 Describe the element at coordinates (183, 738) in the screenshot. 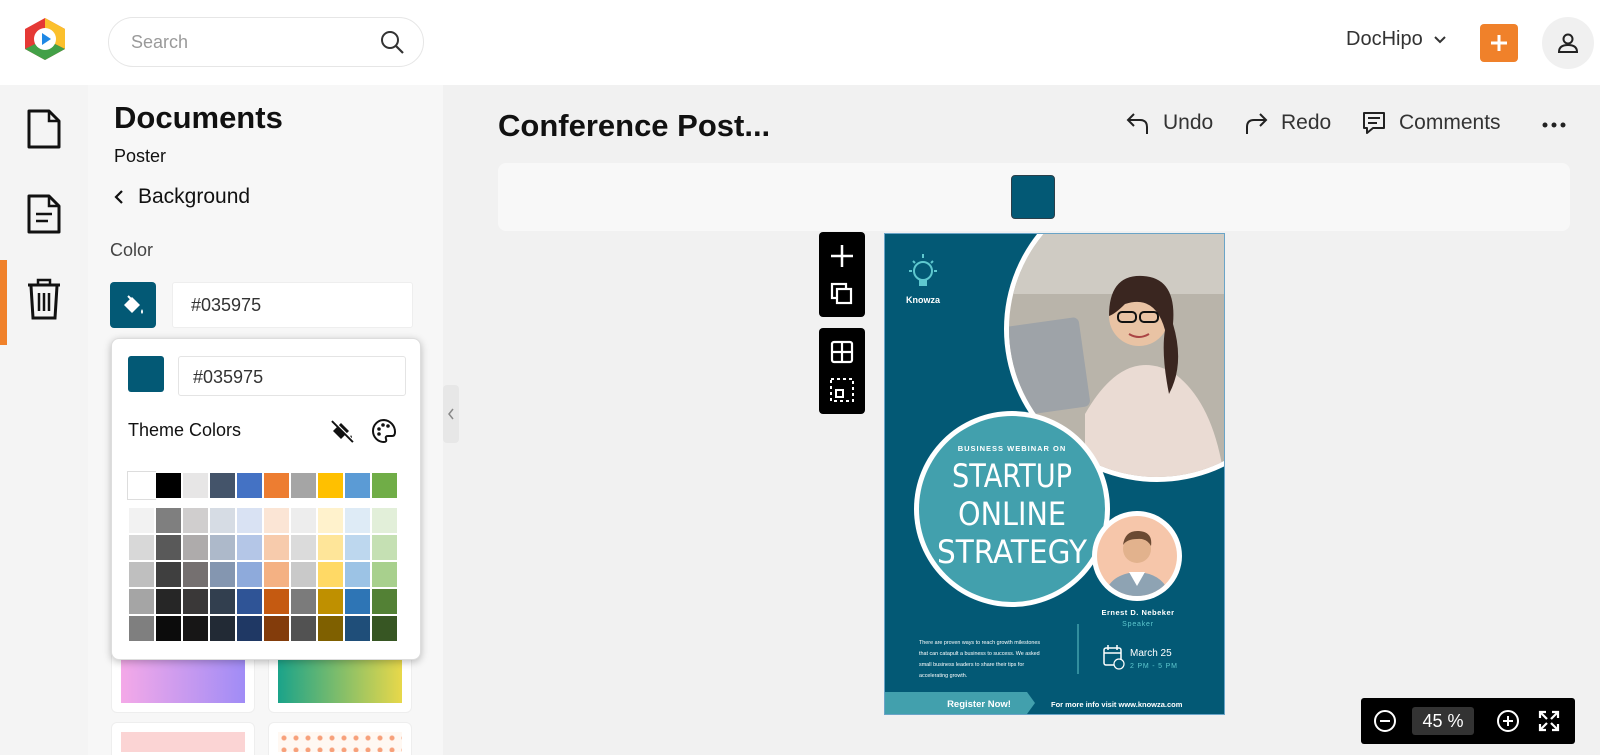

I see `floral-pink-swatch` at that location.